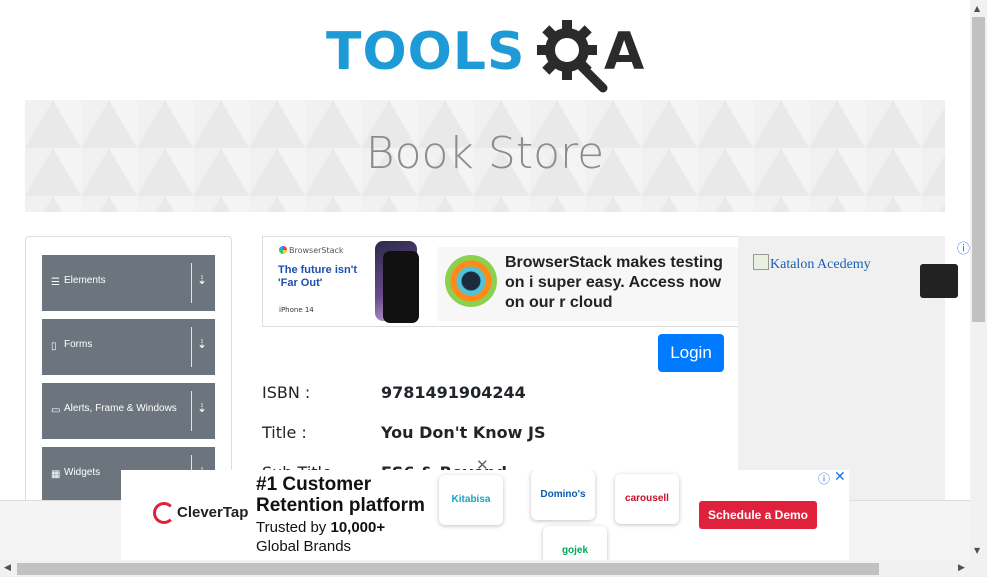 The width and height of the screenshot is (987, 577). What do you see at coordinates (318, 276) in the screenshot?
I see `ad-tagline: The future isn't 'Far Out'` at bounding box center [318, 276].